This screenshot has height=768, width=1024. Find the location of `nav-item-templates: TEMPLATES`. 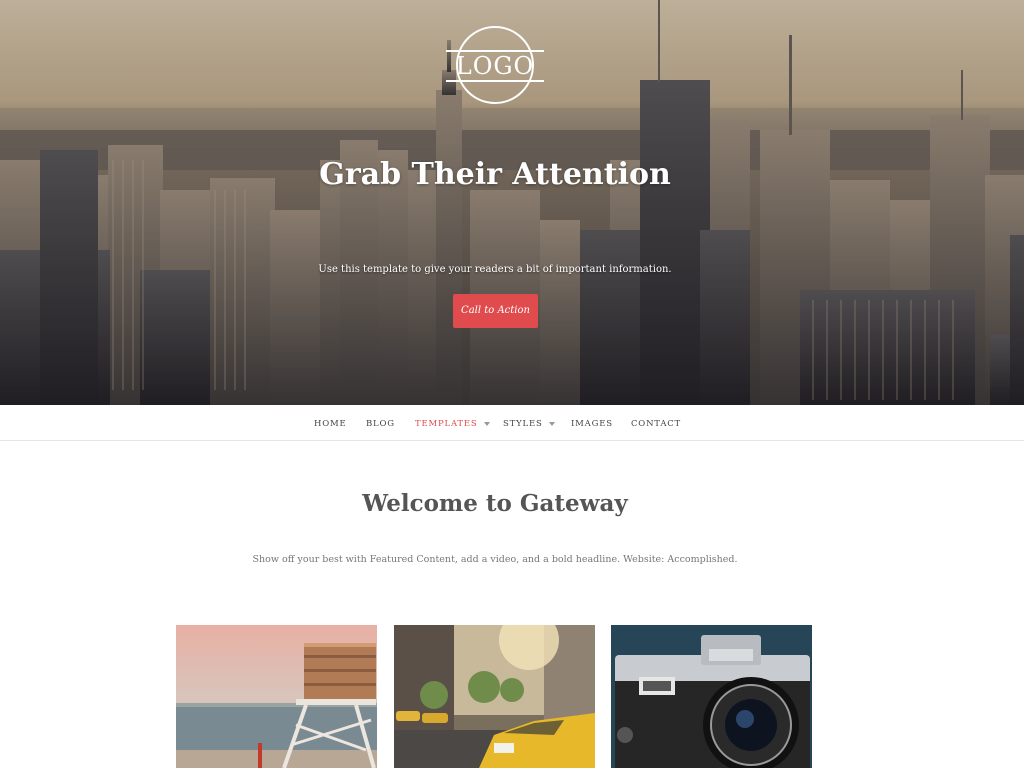

nav-item-templates: TEMPLATES is located at coordinates (452, 424).